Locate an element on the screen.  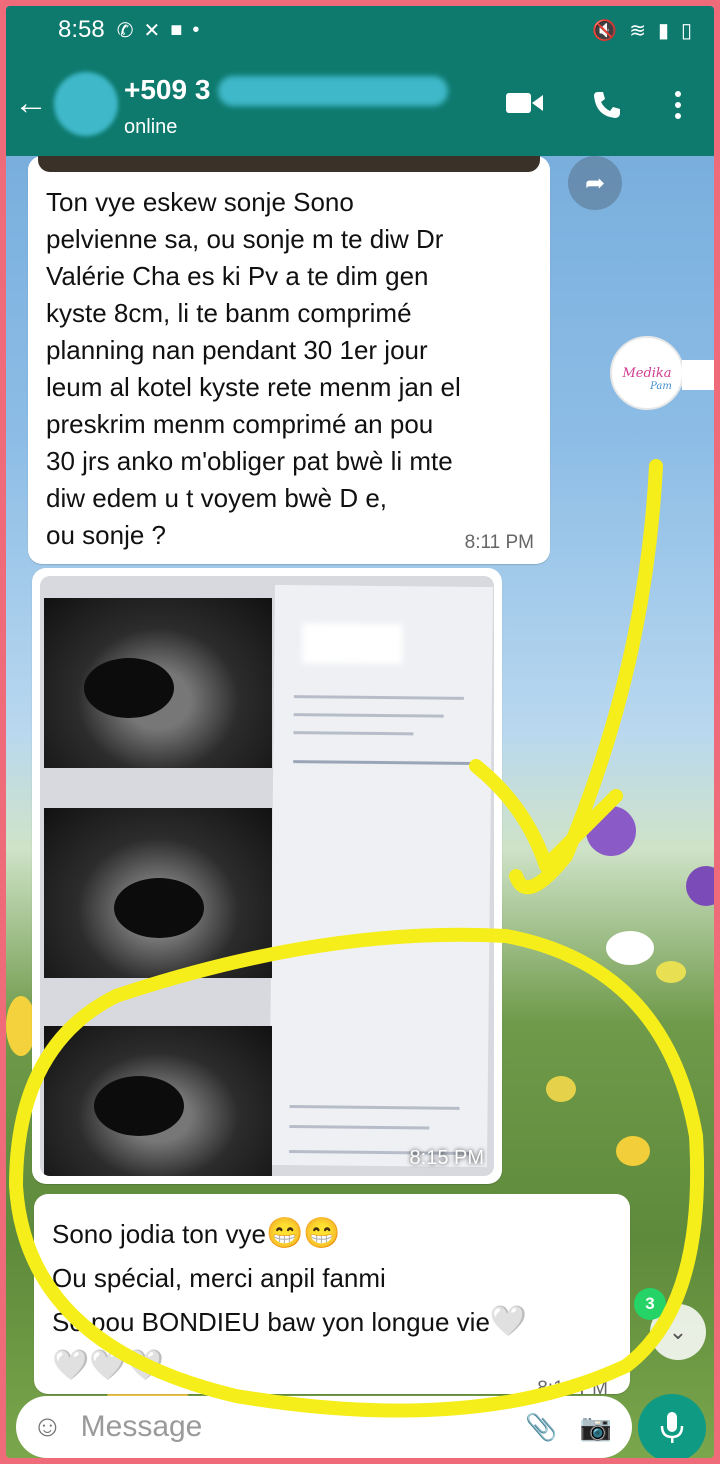
message-time: 8:11 PM is located at coordinates (499, 542).